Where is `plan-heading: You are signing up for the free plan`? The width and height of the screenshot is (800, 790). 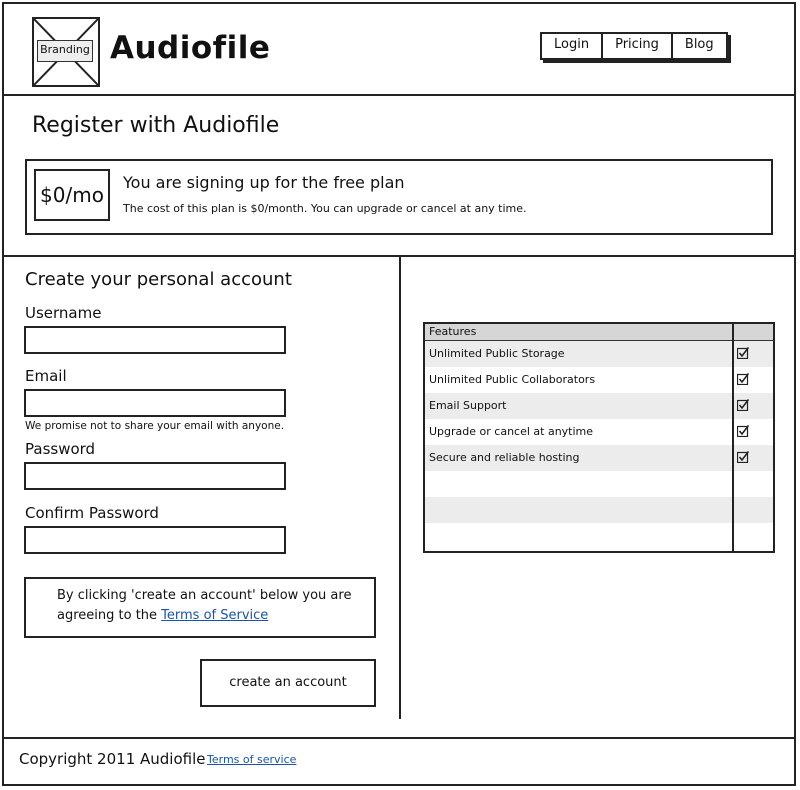 plan-heading: You are signing up for the free plan is located at coordinates (264, 182).